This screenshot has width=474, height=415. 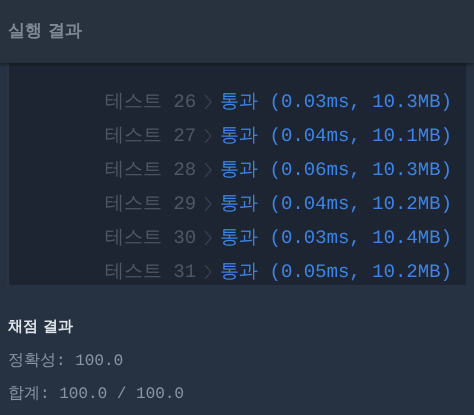 What do you see at coordinates (66, 361) in the screenshot?
I see `score-line: 정확성: 100.0` at bounding box center [66, 361].